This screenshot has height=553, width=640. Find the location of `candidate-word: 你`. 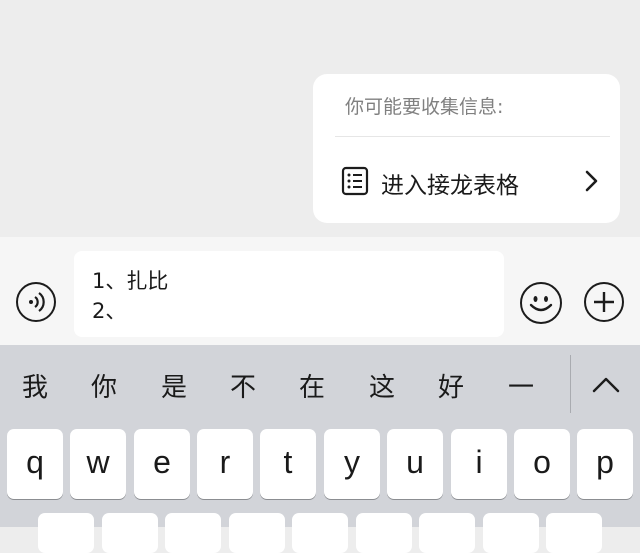

candidate-word: 你 is located at coordinates (104, 385).